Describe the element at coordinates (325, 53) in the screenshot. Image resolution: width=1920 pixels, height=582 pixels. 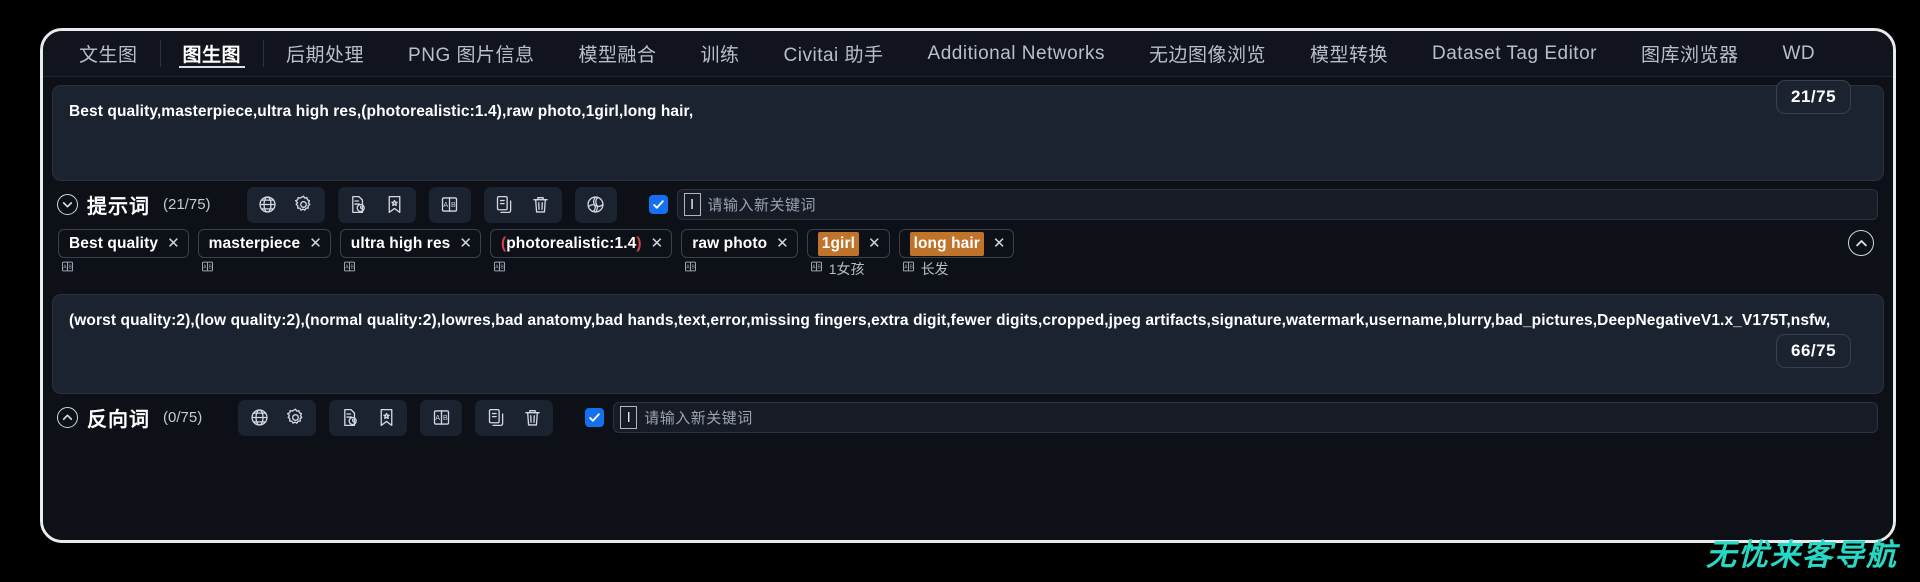
I see `tab-2: 后期处理` at that location.